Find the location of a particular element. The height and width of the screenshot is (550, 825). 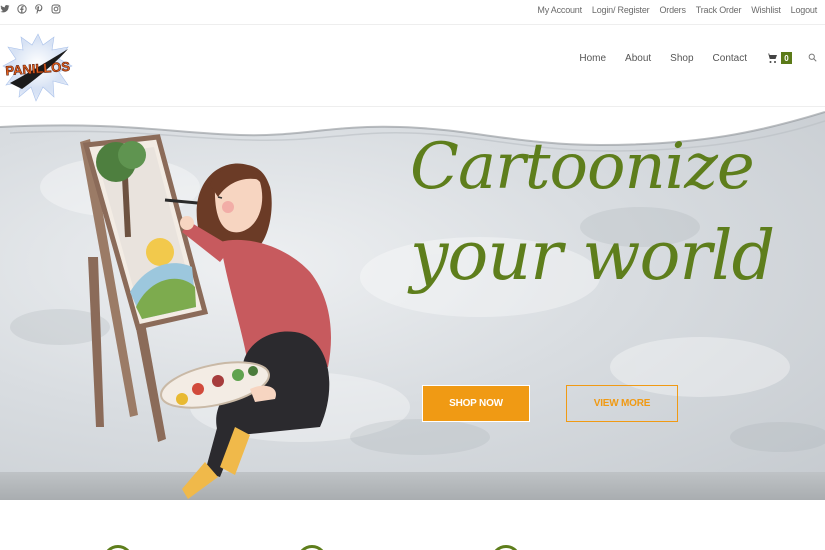

instagram-icon is located at coordinates (56, 9).